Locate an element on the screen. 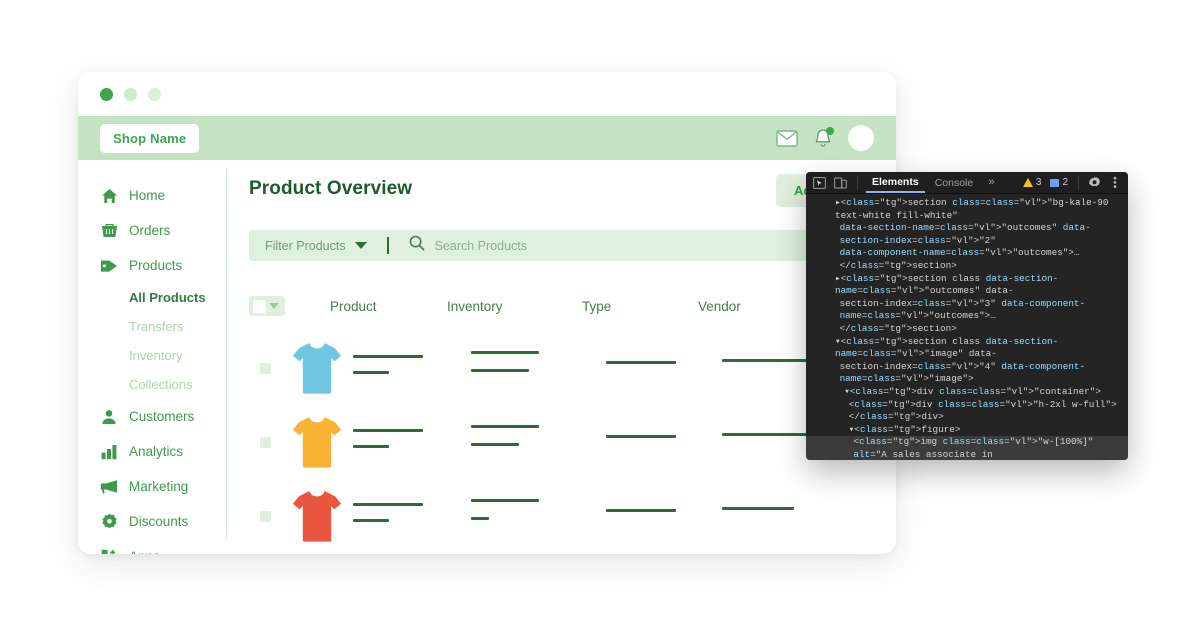  minimize-window-dot is located at coordinates (130, 94).